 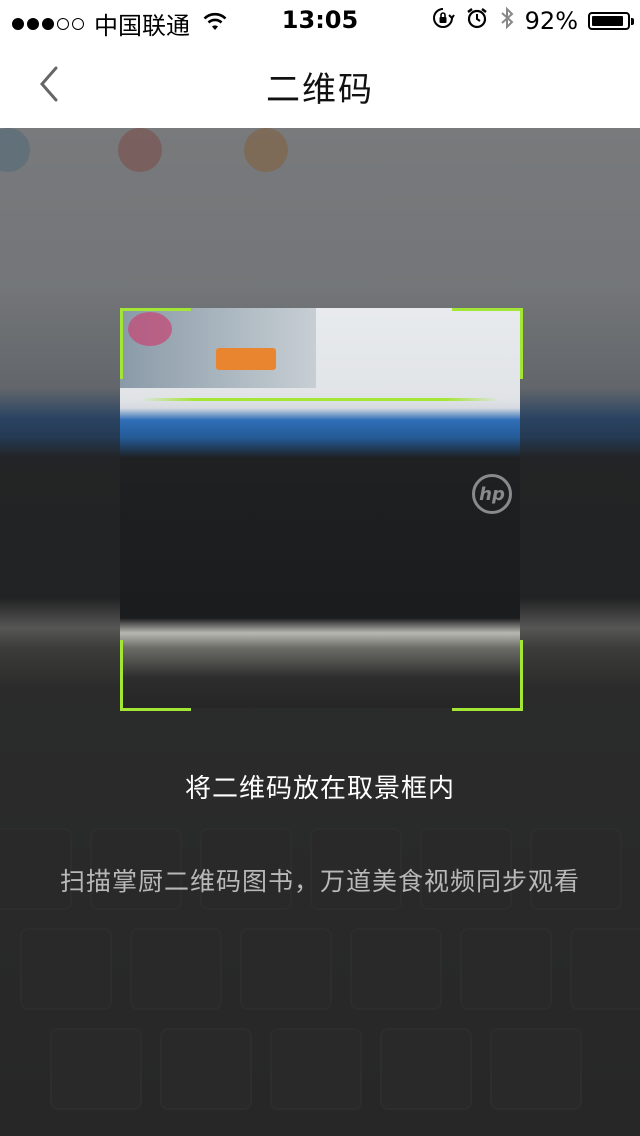 What do you see at coordinates (507, 21) in the screenshot?
I see `bluetooth-icon` at bounding box center [507, 21].